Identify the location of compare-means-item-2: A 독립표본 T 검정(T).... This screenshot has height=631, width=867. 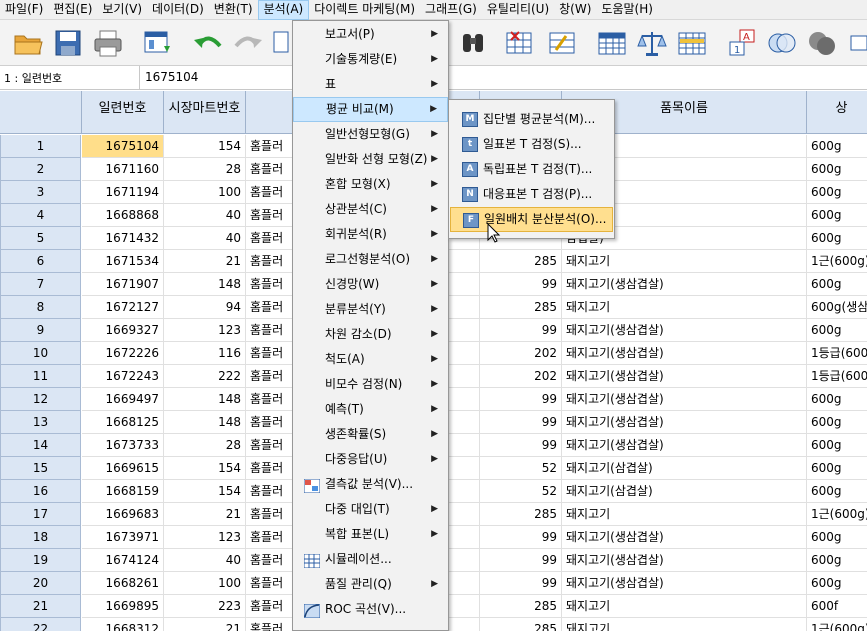
(531, 169).